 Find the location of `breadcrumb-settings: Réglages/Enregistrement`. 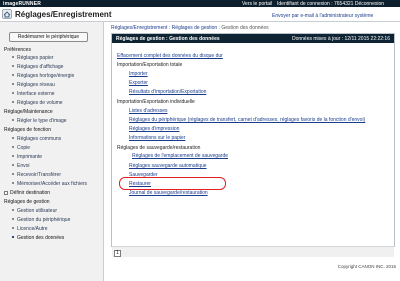

breadcrumb-settings: Réglages/Enregistrement is located at coordinates (139, 28).